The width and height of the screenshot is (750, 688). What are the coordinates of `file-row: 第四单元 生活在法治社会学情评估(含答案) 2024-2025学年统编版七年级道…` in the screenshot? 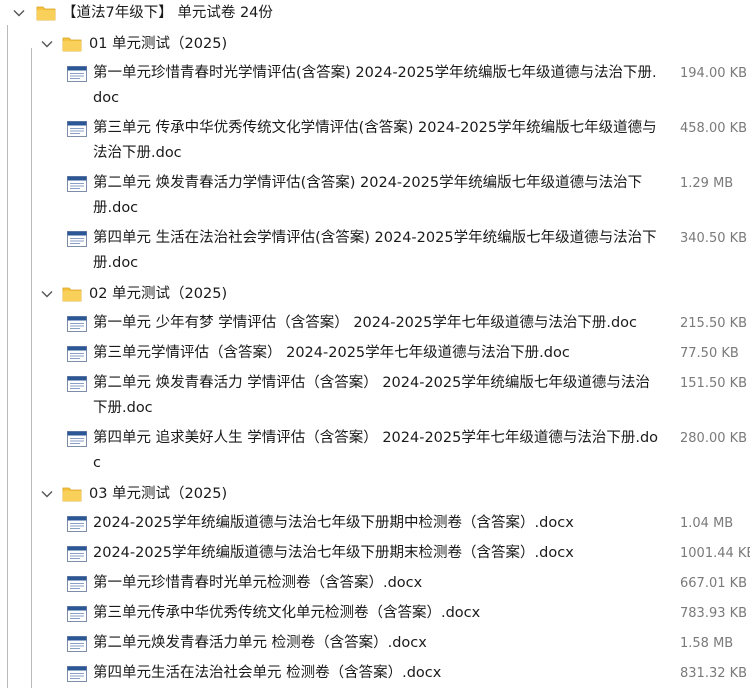 It's located at (375, 251).